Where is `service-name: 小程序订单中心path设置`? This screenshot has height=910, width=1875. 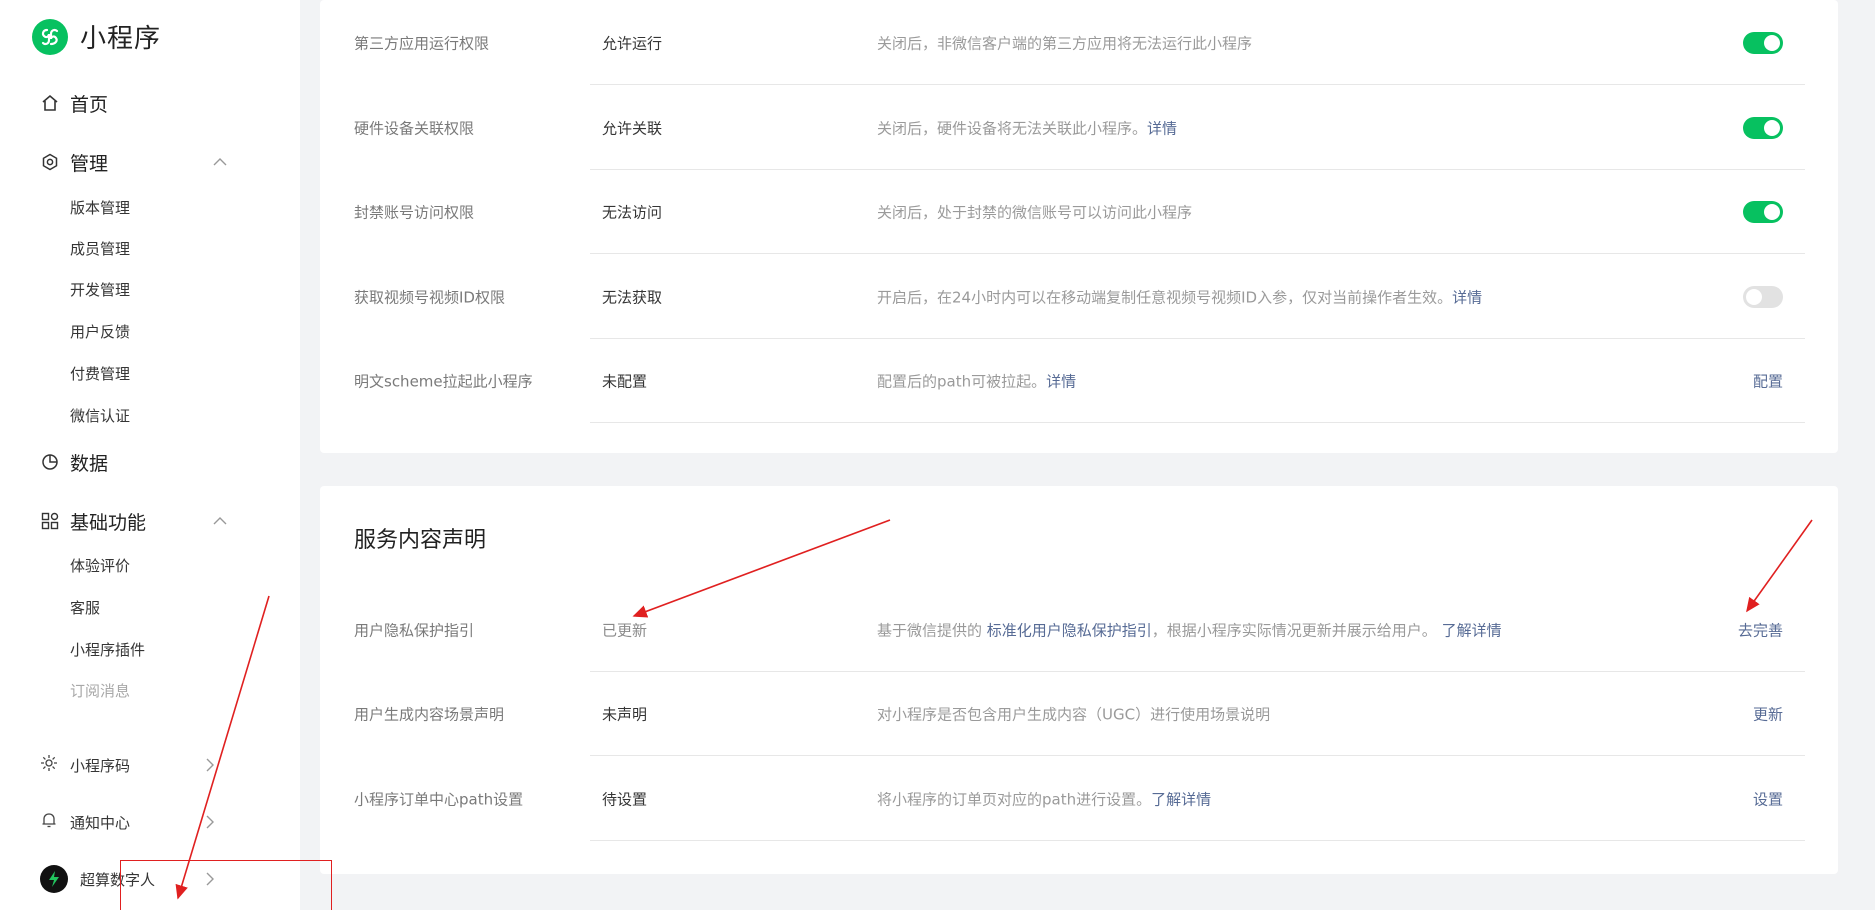
service-name: 小程序订单中心path设置 is located at coordinates (439, 799).